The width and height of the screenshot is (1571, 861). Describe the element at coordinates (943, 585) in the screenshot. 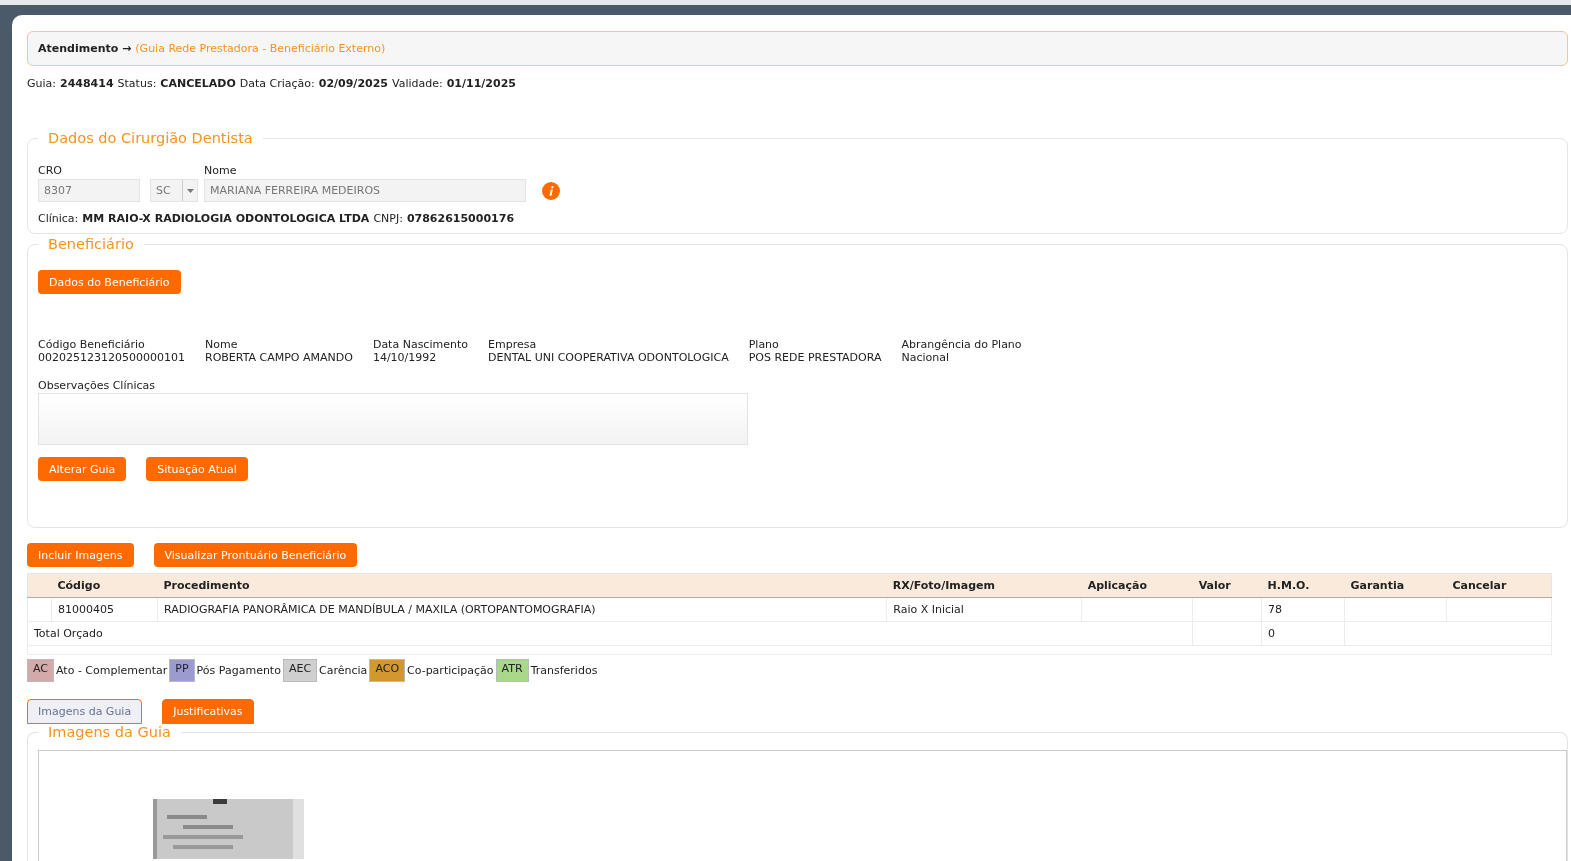

I see `column-header: RX/Foto/Imagem` at that location.